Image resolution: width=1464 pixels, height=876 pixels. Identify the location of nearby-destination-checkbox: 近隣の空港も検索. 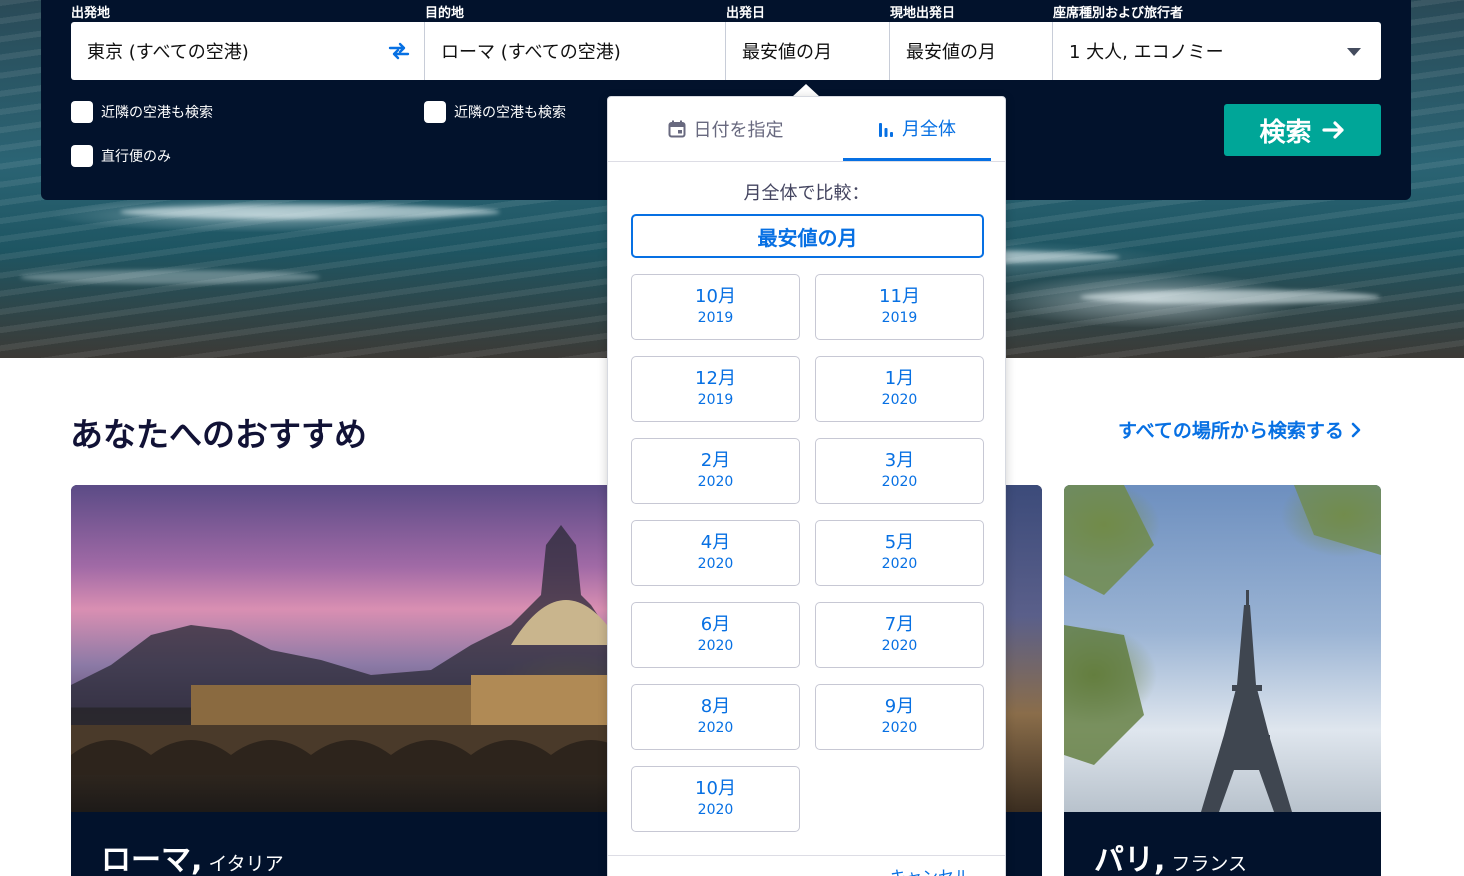
(495, 112).